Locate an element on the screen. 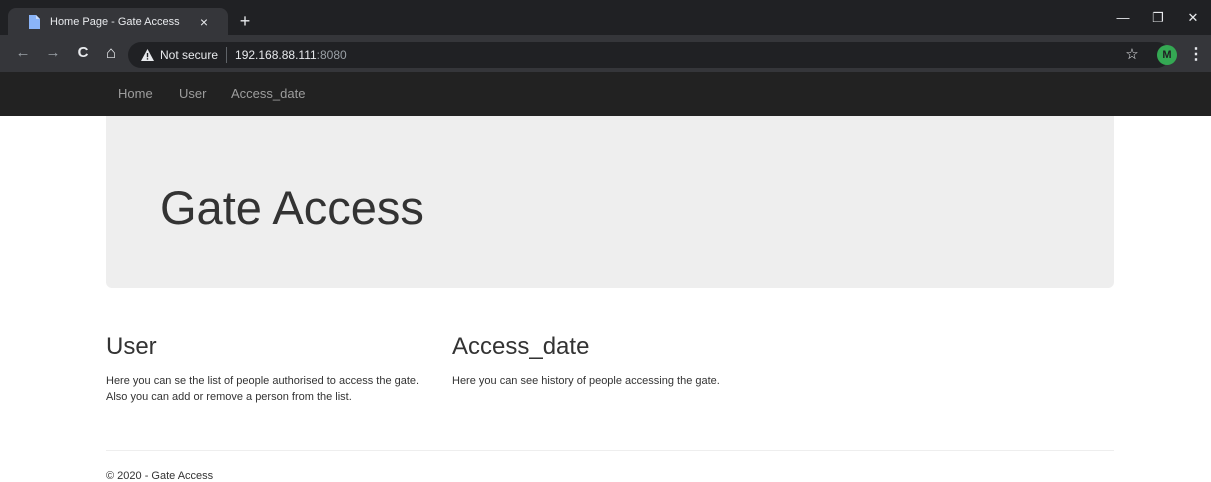  url-port: :8080 is located at coordinates (331, 55).